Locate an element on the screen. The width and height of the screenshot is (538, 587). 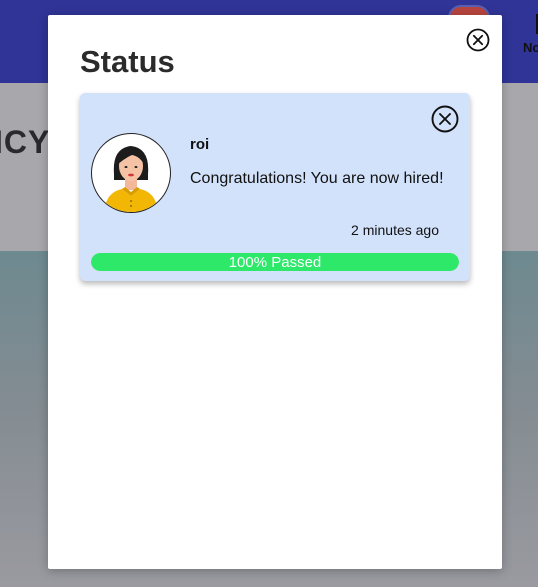
progress-bar: 100% Passed is located at coordinates (275, 262).